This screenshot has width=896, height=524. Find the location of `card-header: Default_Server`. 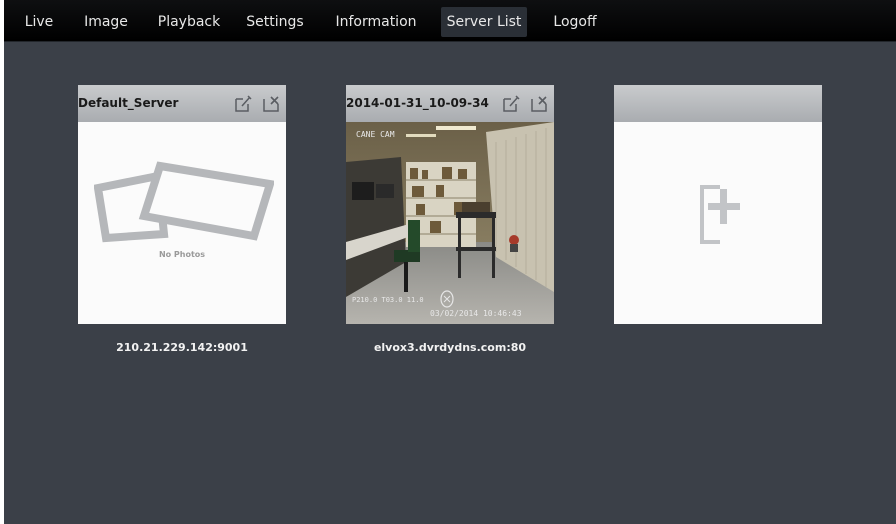

card-header: Default_Server is located at coordinates (182, 103).